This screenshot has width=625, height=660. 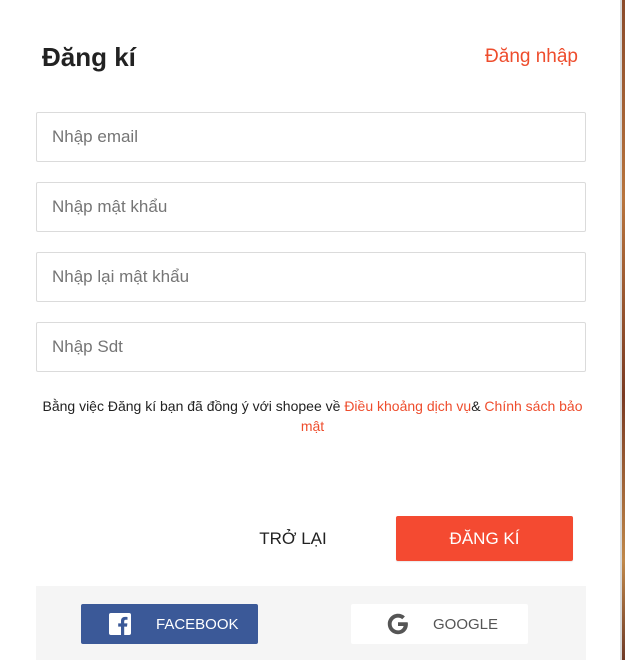 What do you see at coordinates (531, 57) in the screenshot?
I see `login-link: Đăng nhập` at bounding box center [531, 57].